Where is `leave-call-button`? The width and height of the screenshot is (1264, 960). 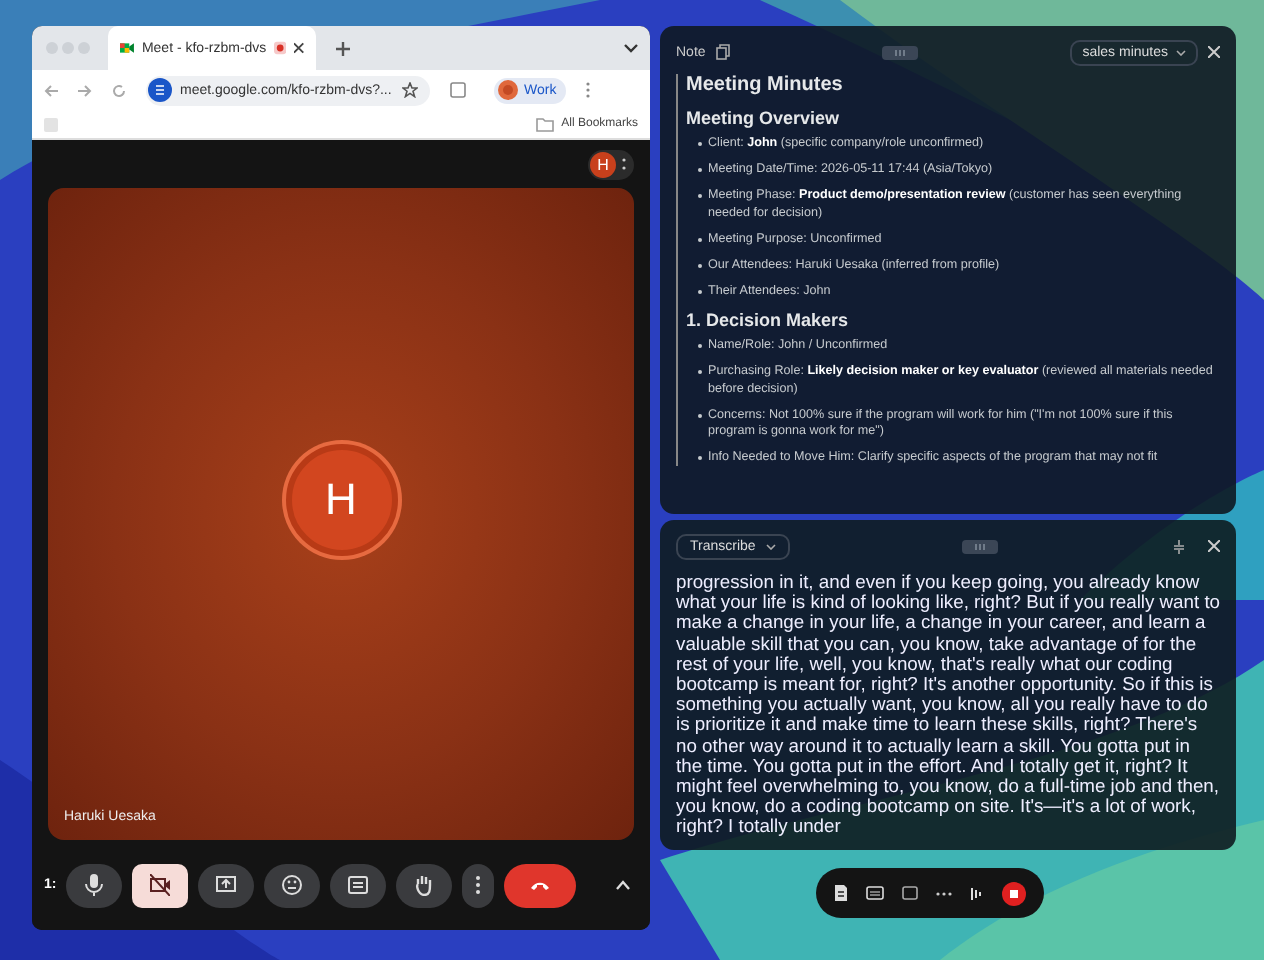 leave-call-button is located at coordinates (540, 885).